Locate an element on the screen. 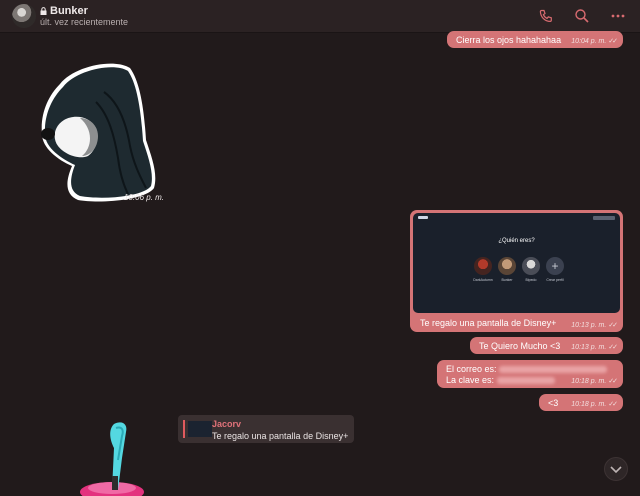 The width and height of the screenshot is (640, 496). message-line: La clave es: is located at coordinates (500, 380).